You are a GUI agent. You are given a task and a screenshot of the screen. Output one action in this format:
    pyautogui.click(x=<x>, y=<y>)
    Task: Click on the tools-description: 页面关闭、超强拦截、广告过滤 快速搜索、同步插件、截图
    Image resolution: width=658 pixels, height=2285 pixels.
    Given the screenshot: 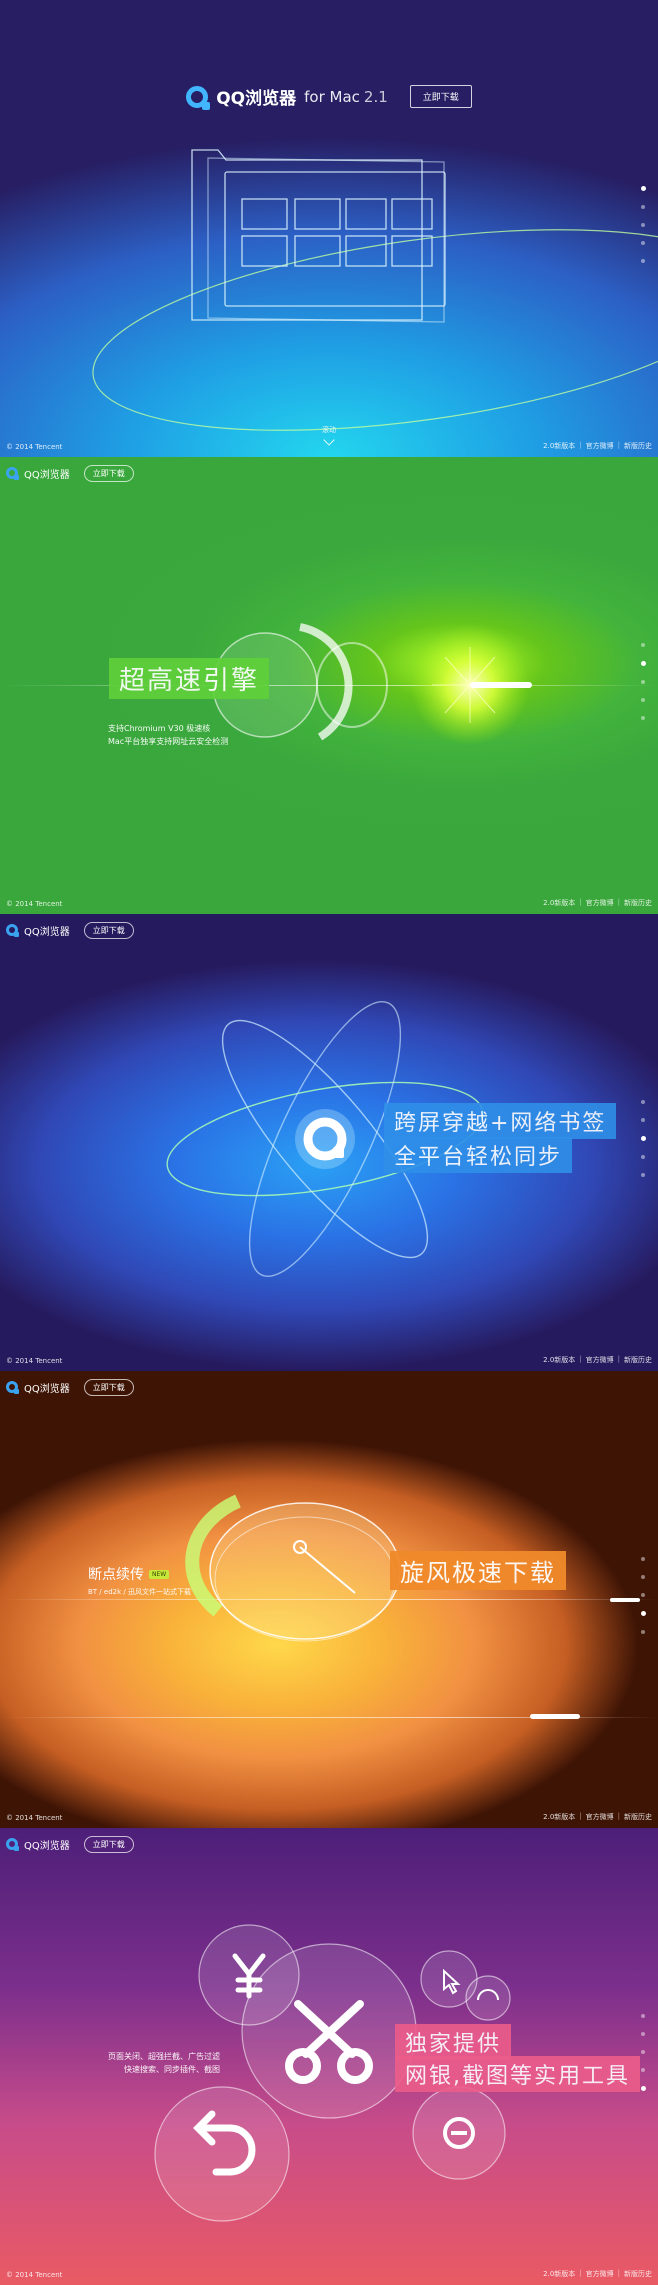 What is the action you would take?
    pyautogui.click(x=164, y=2063)
    